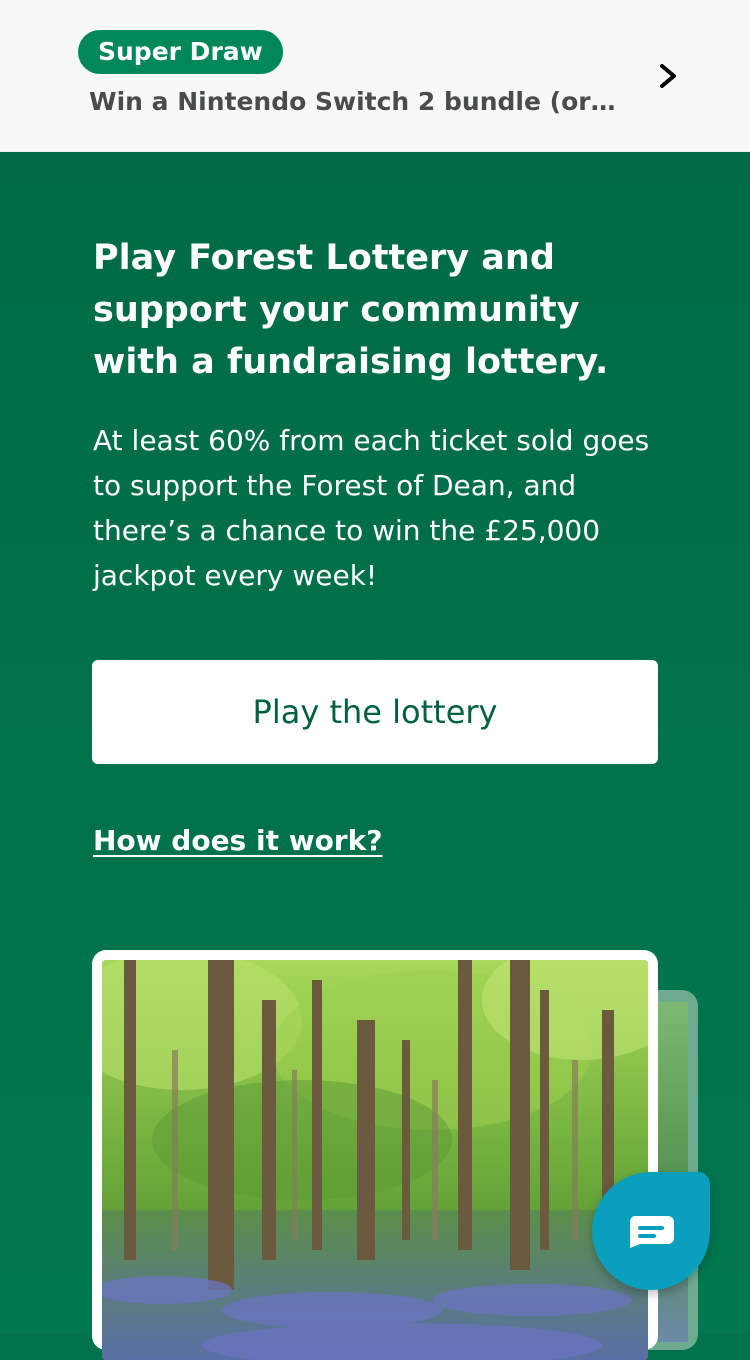 Image resolution: width=750 pixels, height=1360 pixels. I want to click on chat-bubble-icon, so click(651, 1232).